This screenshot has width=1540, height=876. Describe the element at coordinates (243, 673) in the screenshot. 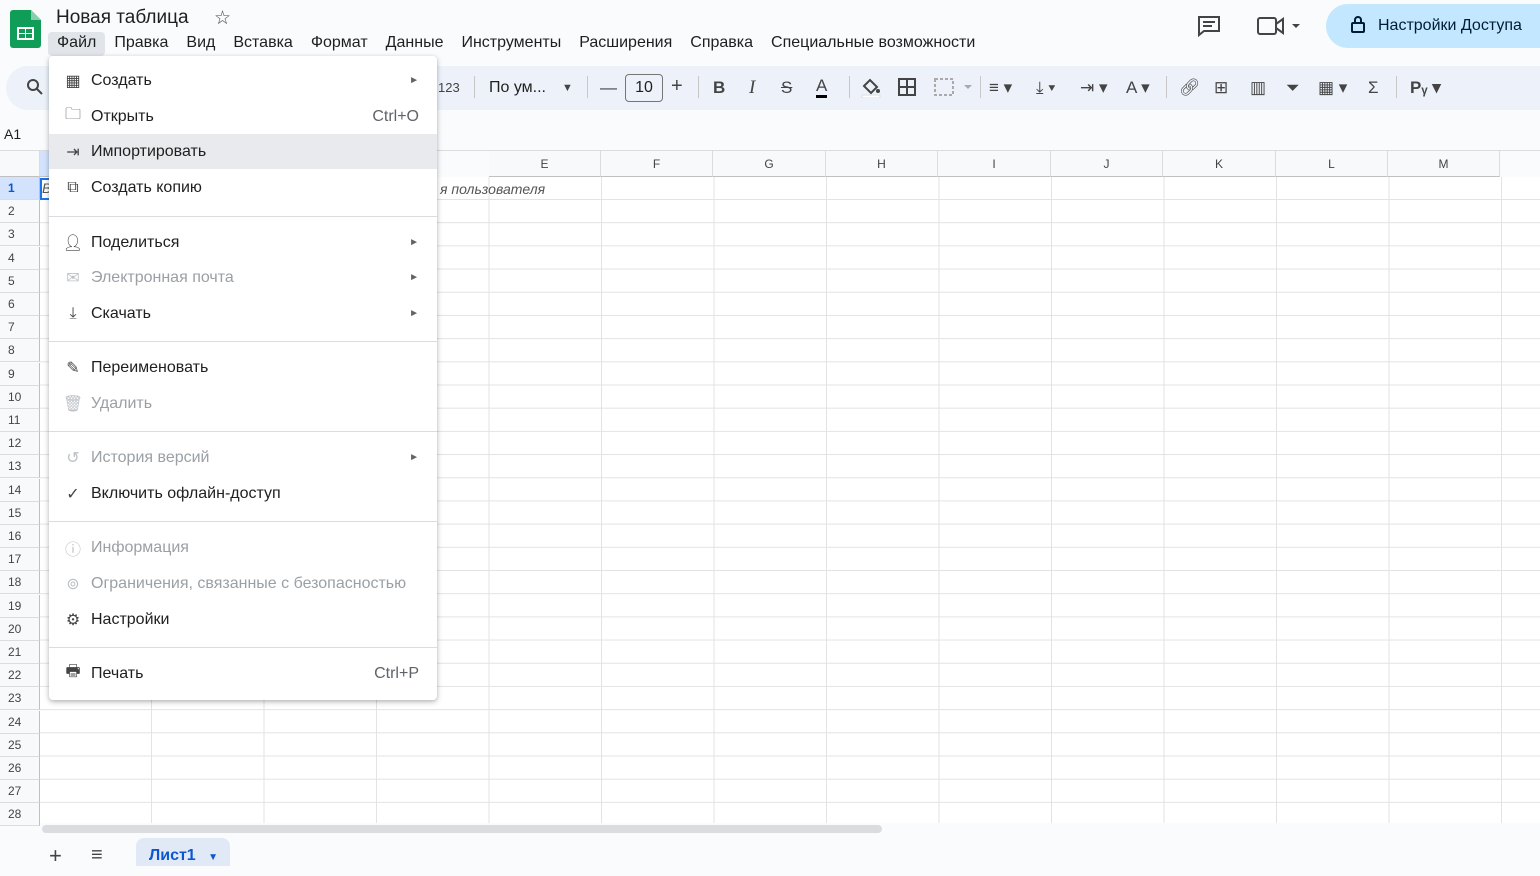

I see `file-menu-item: 🖶︎ Печать Ctrl+P` at that location.